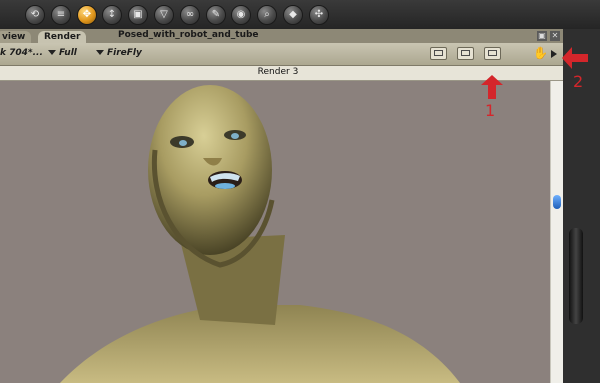 This screenshot has width=600, height=383. I want to click on tool-button-layers: ≡, so click(61, 15).